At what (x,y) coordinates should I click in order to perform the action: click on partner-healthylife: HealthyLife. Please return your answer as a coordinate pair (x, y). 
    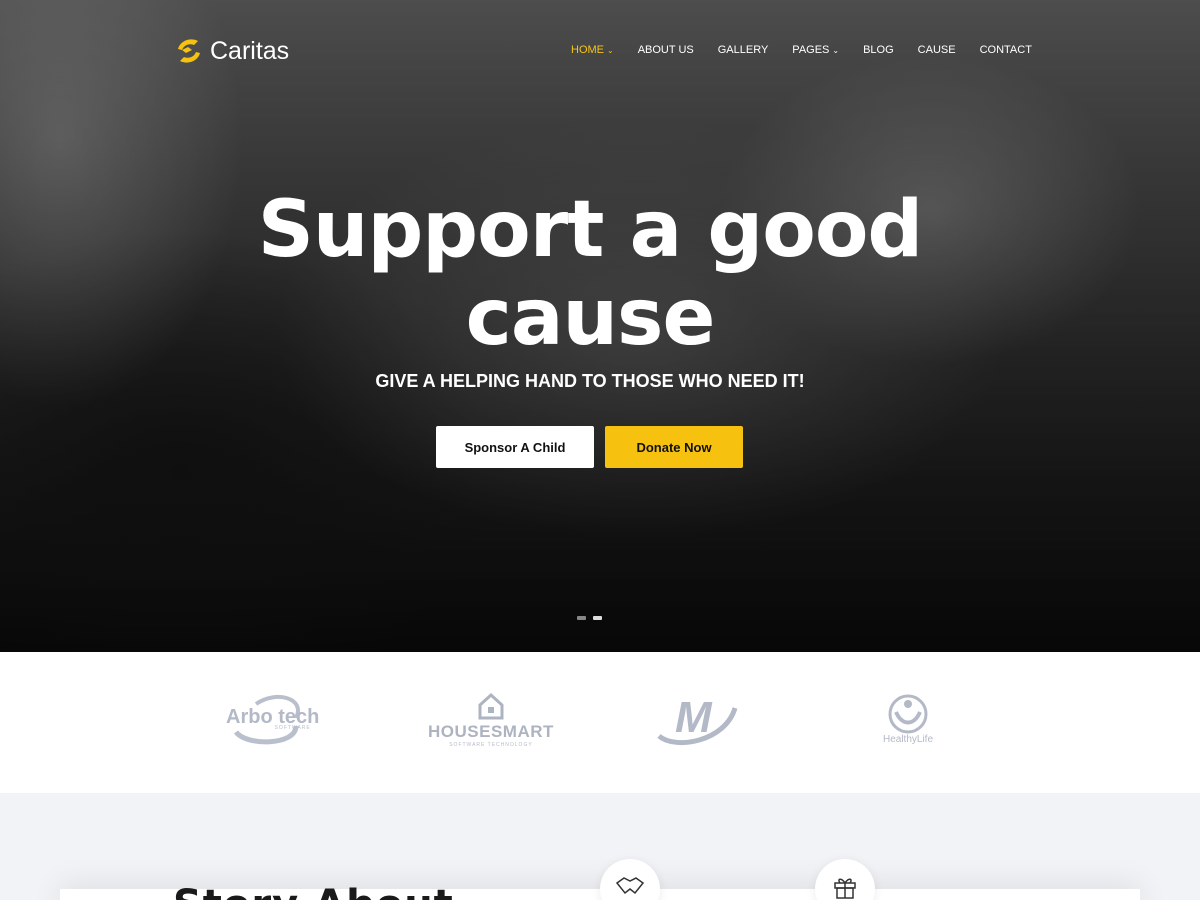
    Looking at the image, I should click on (908, 718).